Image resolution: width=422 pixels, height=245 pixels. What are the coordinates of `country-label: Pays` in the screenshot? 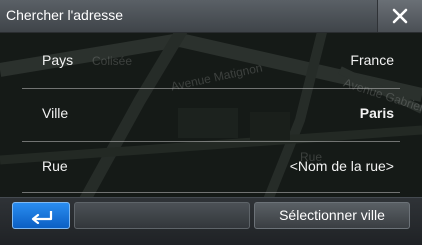 It's located at (58, 60).